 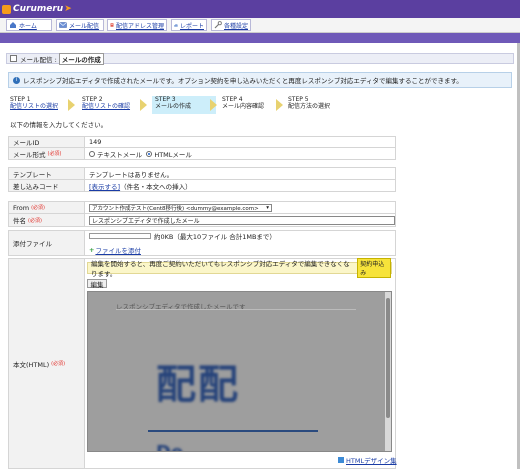 I want to click on show-insert-code-link: [表示する], so click(x=104, y=186).